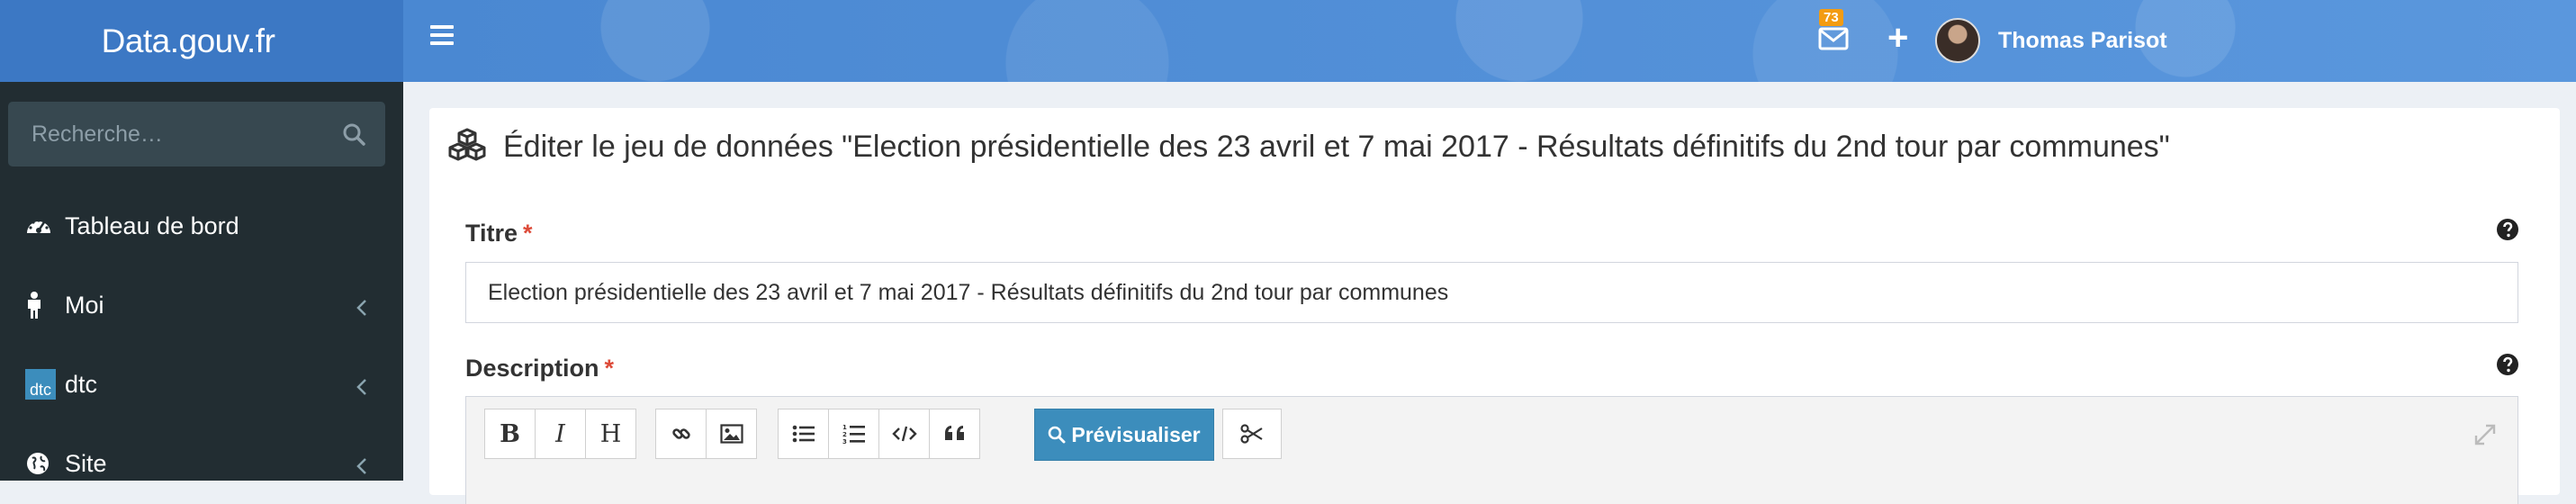 The width and height of the screenshot is (2576, 504). I want to click on user-name: Thomas Parisot, so click(2082, 40).